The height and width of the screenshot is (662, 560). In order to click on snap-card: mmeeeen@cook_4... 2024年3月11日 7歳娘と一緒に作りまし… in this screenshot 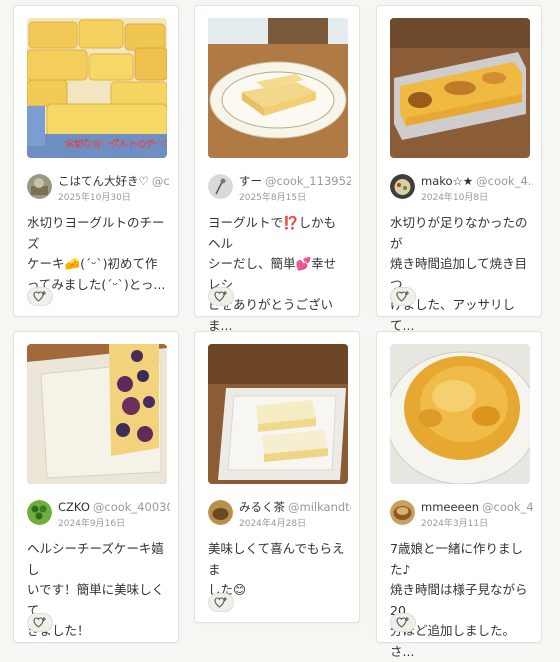, I will do `click(459, 495)`.